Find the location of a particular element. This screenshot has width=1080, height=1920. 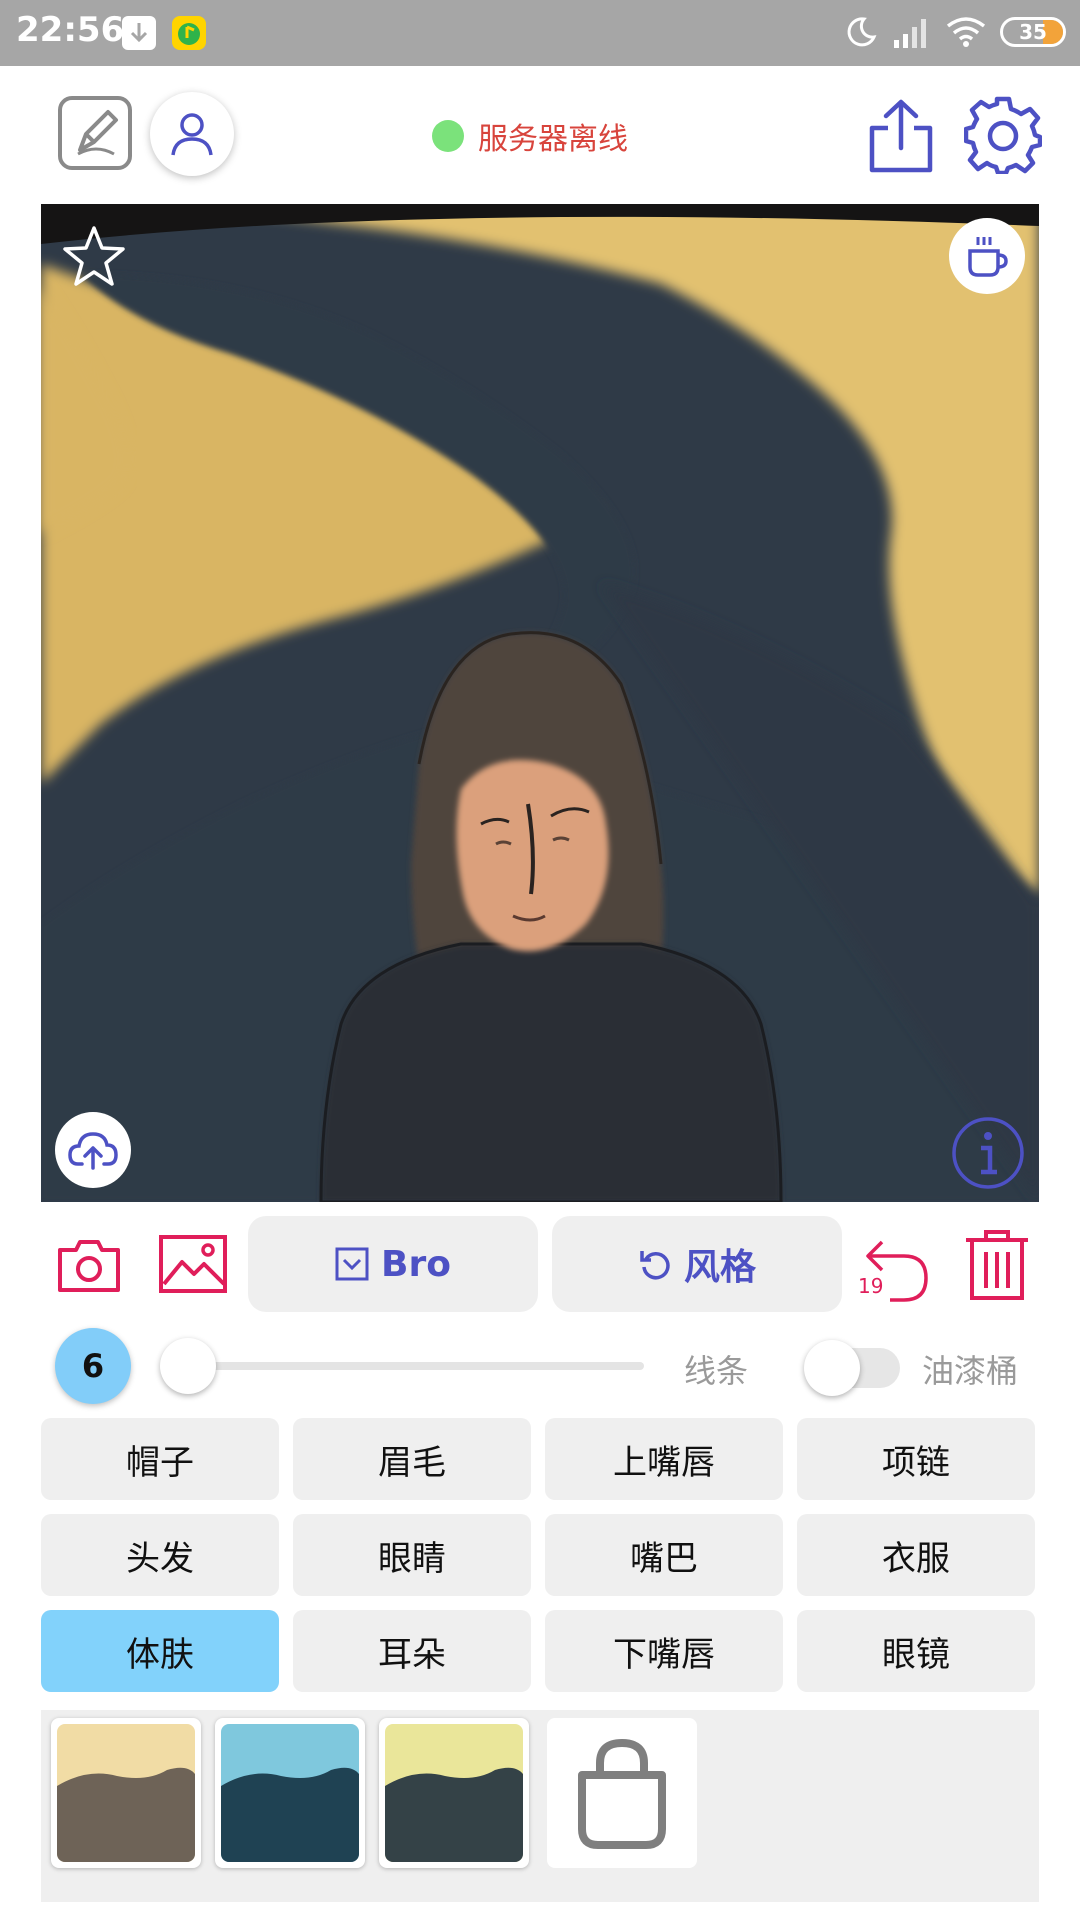

user-icon is located at coordinates (192, 134).